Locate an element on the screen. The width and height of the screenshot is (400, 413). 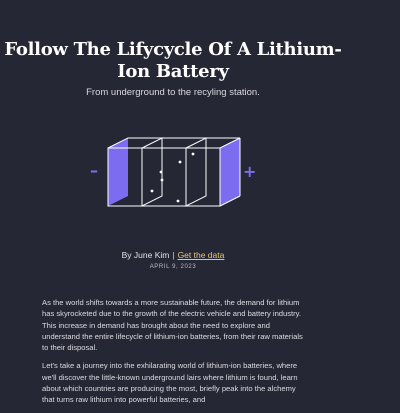
battery-illustration: – + is located at coordinates (174, 176).